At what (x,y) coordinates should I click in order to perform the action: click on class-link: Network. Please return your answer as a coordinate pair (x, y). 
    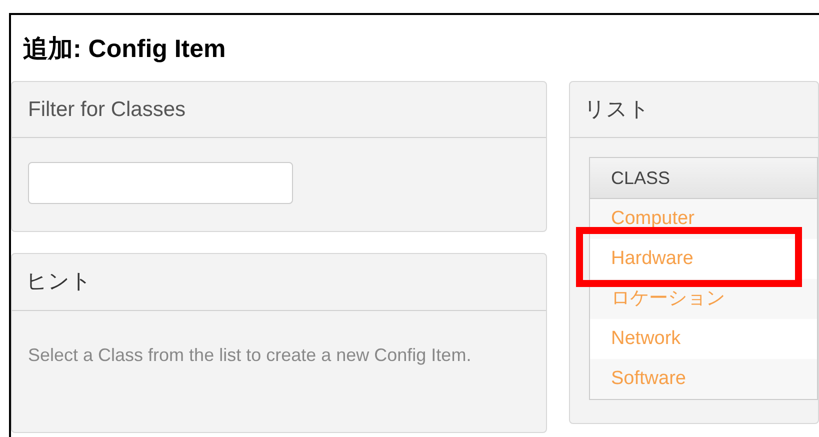
    Looking at the image, I should click on (646, 339).